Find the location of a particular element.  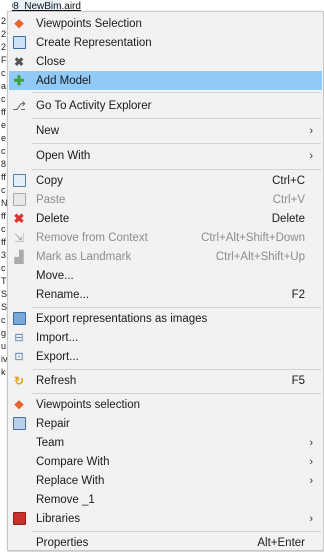

menu-item-viewpoints-selection-2: ❖ Viewpoints selection is located at coordinates (165, 404).